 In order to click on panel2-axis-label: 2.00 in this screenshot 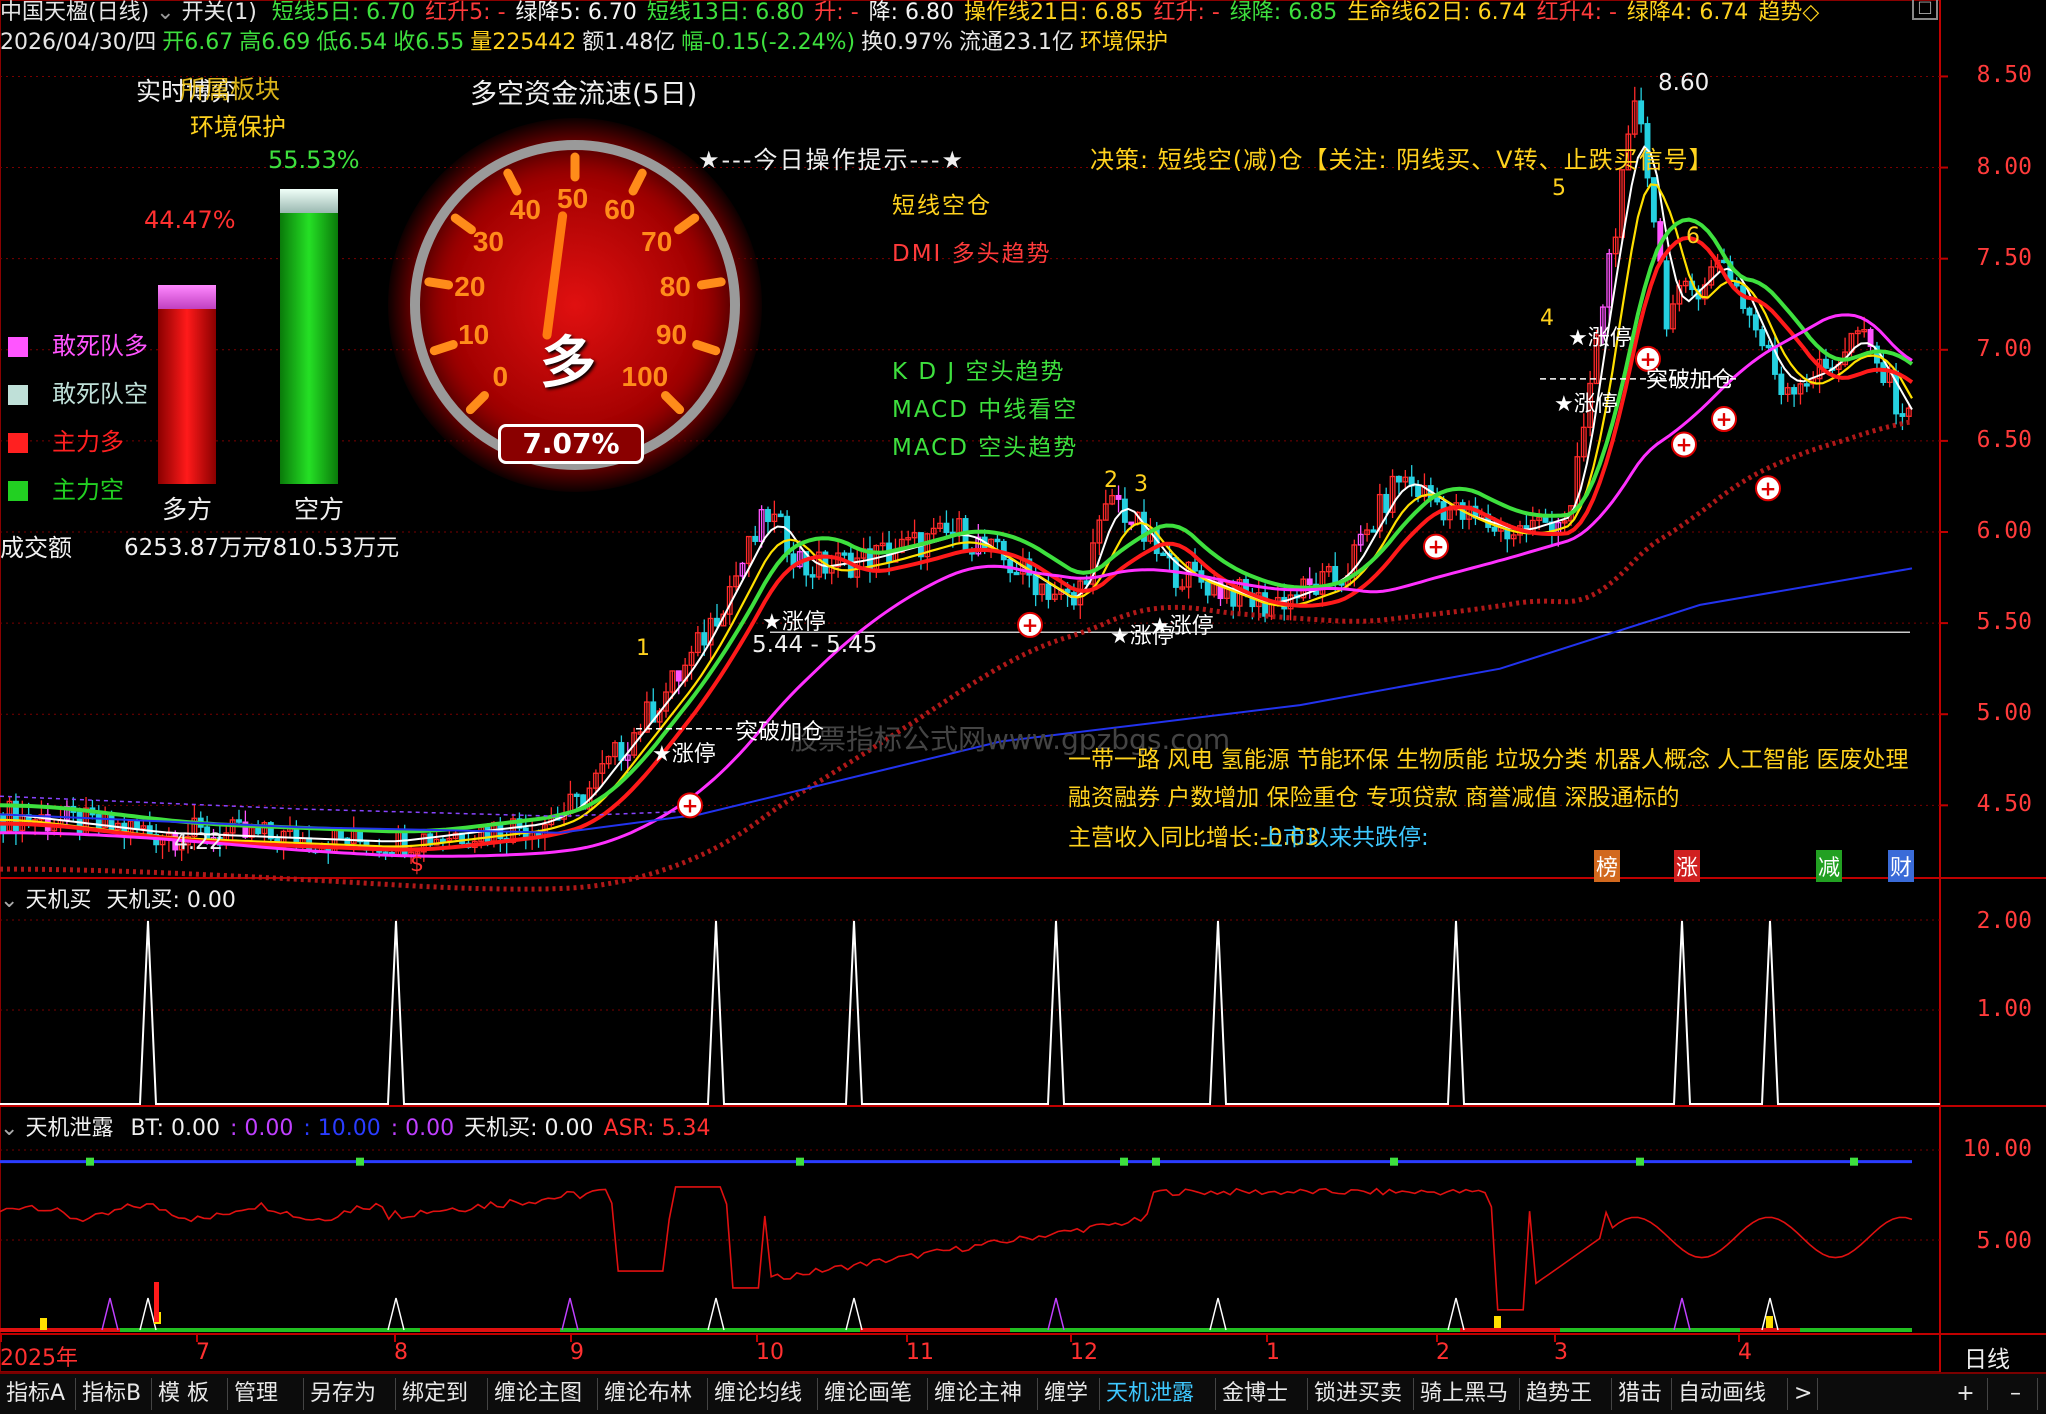, I will do `click(2004, 921)`.